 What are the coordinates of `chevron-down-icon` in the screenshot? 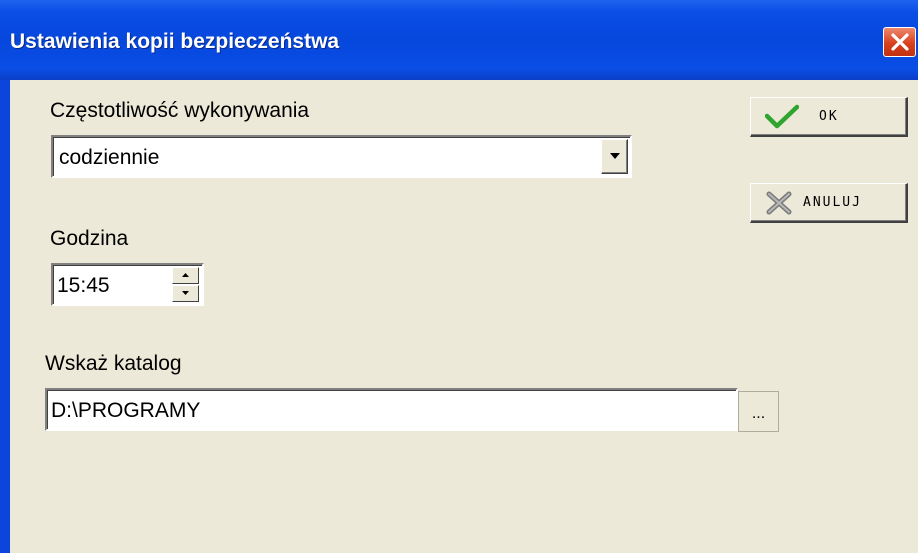 It's located at (615, 156).